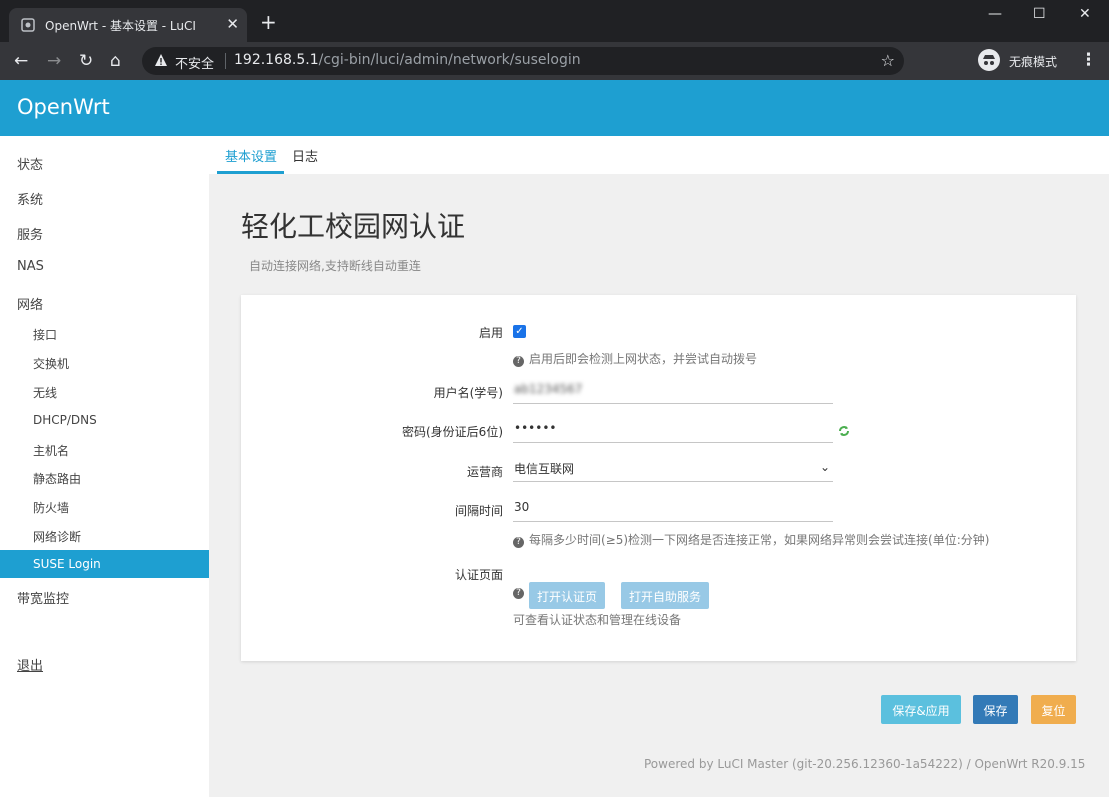  What do you see at coordinates (995, 709) in the screenshot?
I see `save-button: 保存` at bounding box center [995, 709].